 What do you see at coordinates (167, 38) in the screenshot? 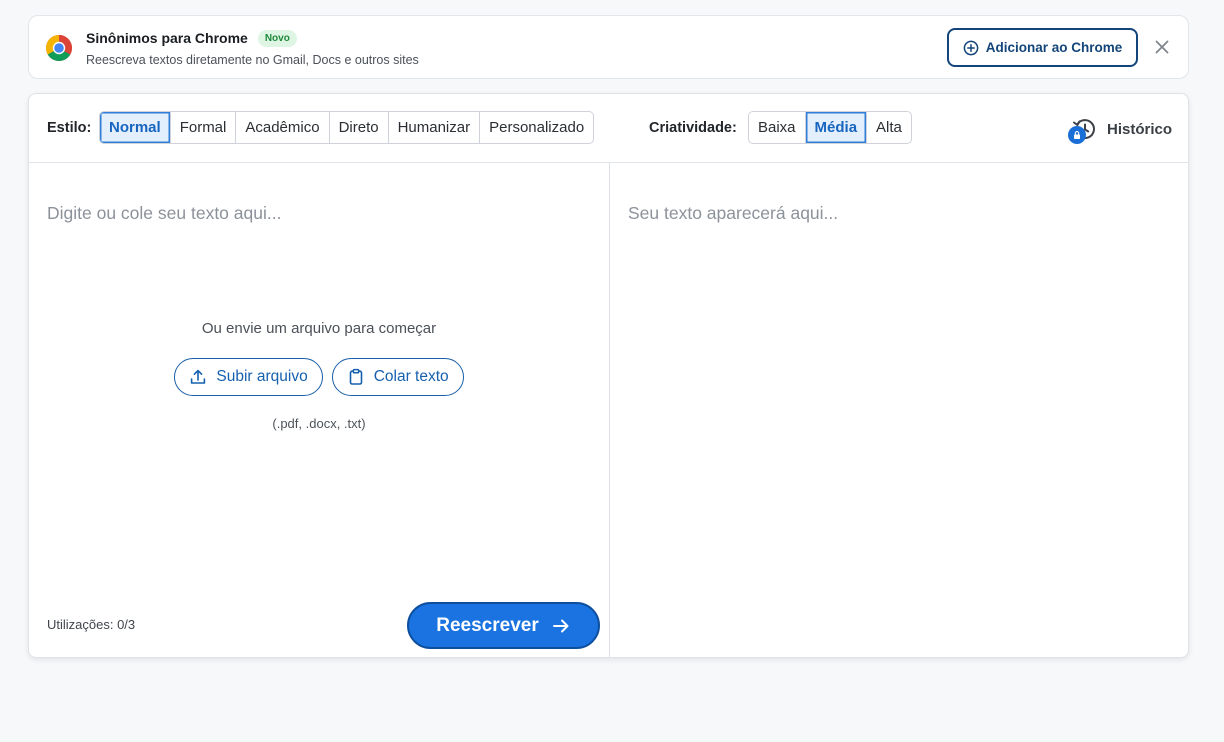
I see `banner-title: Sinônimos para Chrome` at bounding box center [167, 38].